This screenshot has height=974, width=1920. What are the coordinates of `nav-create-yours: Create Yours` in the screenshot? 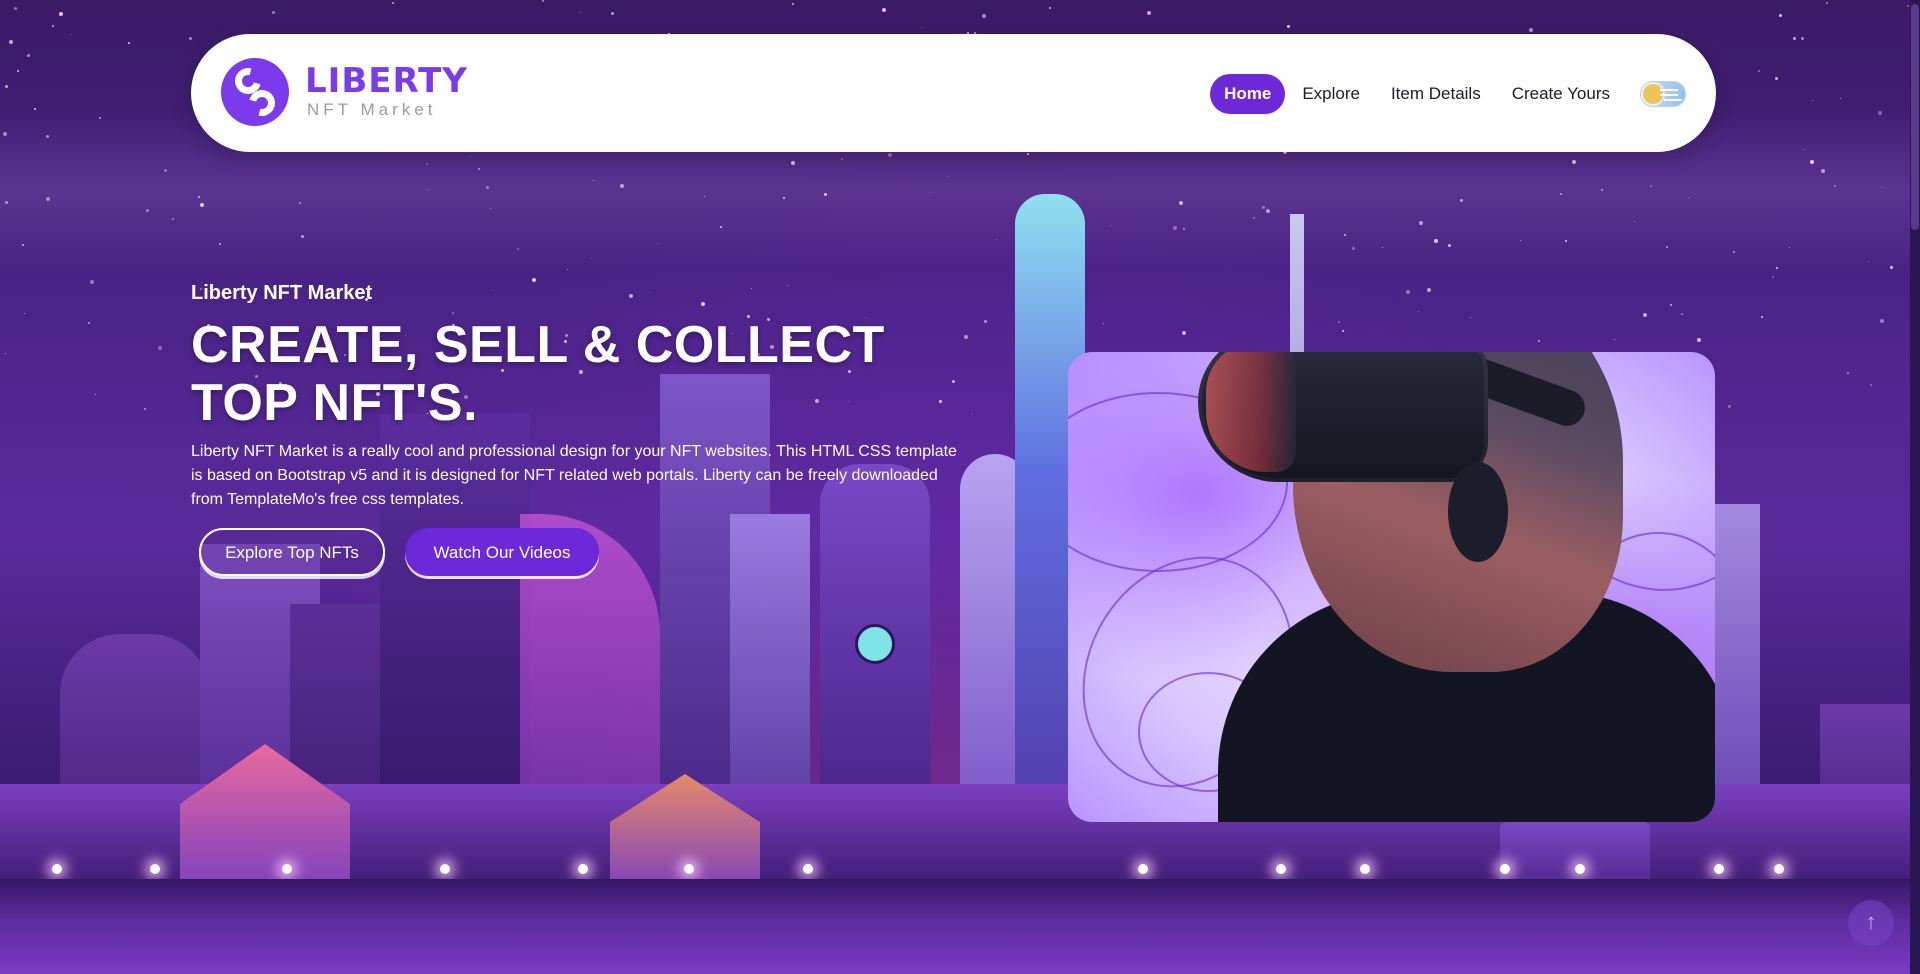 It's located at (1561, 94).